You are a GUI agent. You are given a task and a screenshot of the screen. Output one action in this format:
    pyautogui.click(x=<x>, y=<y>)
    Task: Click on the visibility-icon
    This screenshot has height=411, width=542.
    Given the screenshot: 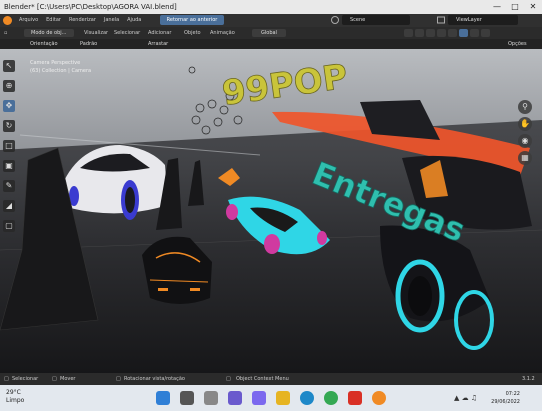 What is the action you would take?
    pyautogui.click(x=408, y=33)
    